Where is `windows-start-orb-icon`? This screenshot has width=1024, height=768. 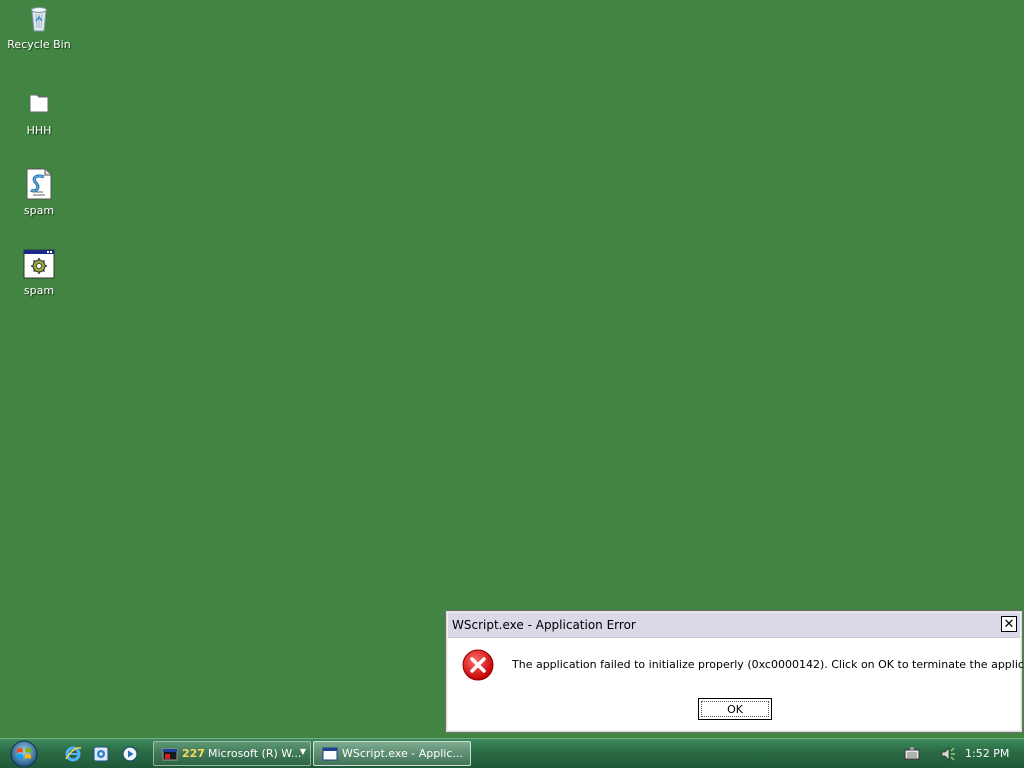
windows-start-orb-icon is located at coordinates (24, 753).